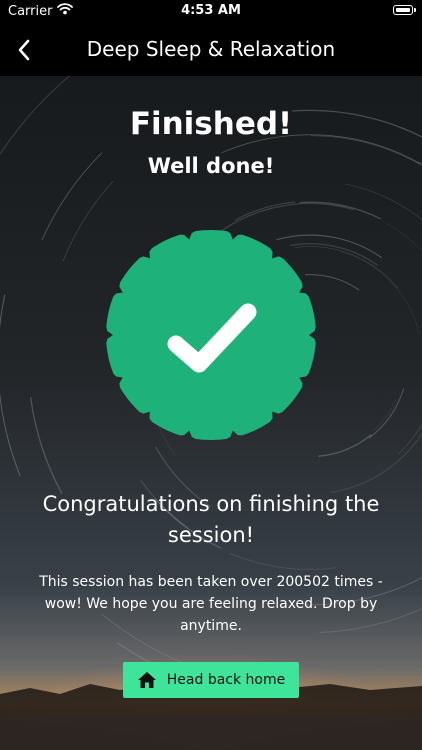  I want to click on status-time: 4:53 AM, so click(211, 10).